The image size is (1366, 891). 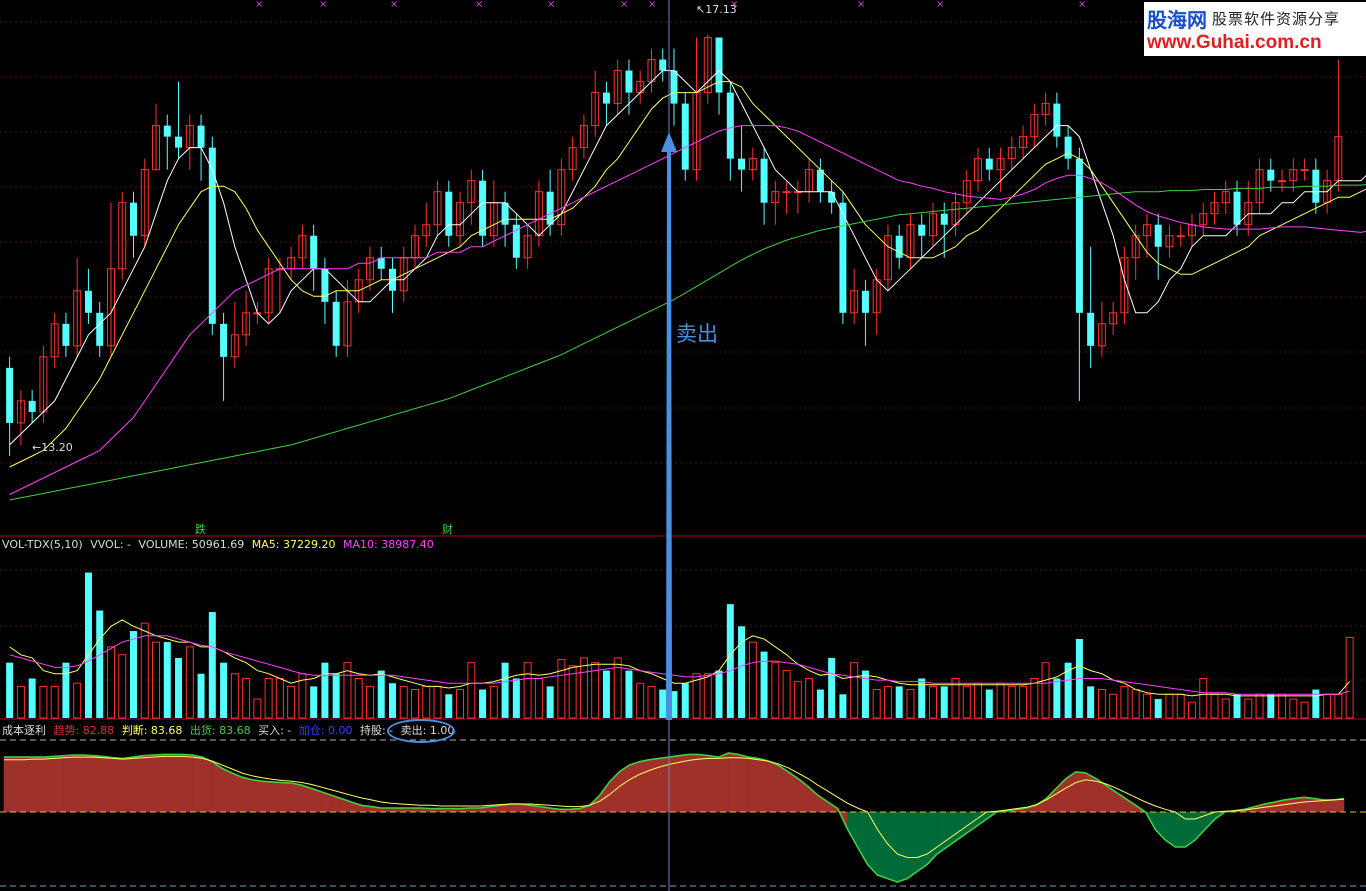 I want to click on low-price-value: 13.20, so click(x=57, y=447).